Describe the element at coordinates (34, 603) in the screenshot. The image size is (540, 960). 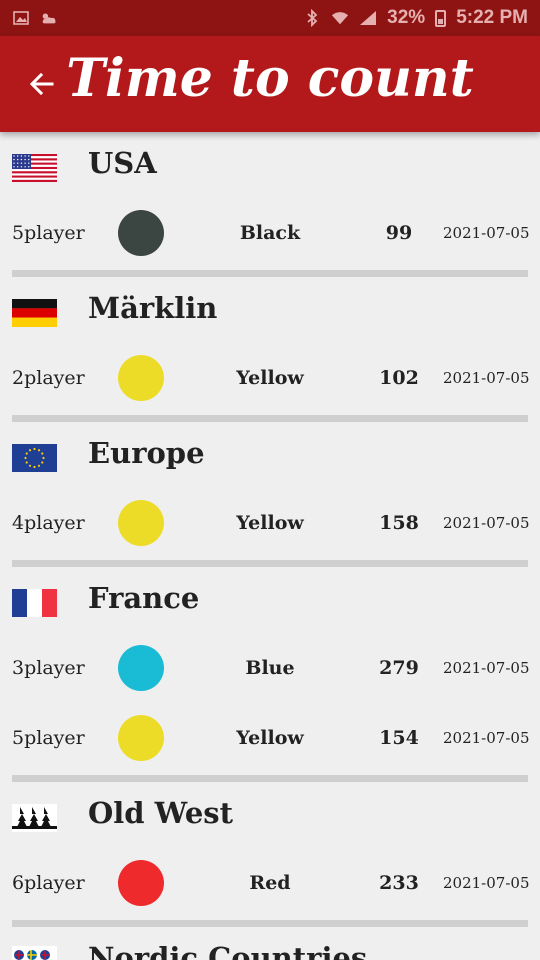
I see `france-flag-icon` at that location.